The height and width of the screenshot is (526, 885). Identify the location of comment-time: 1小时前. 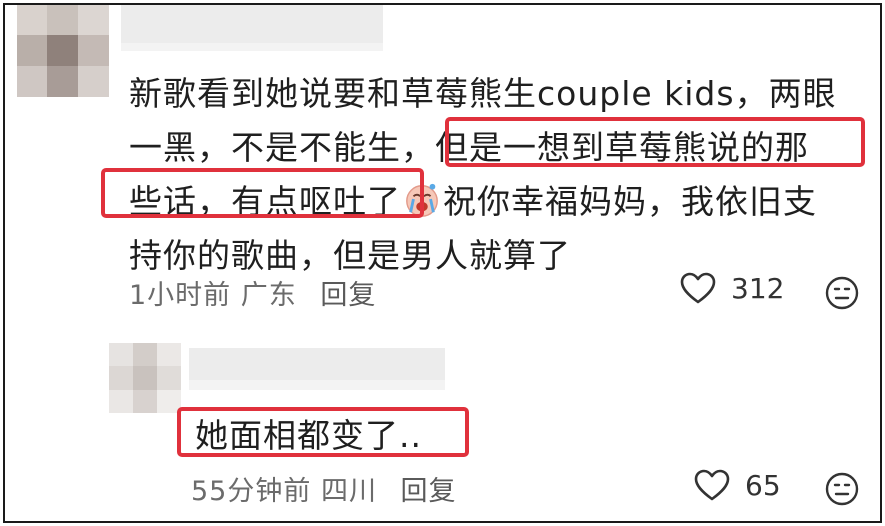
(180, 295).